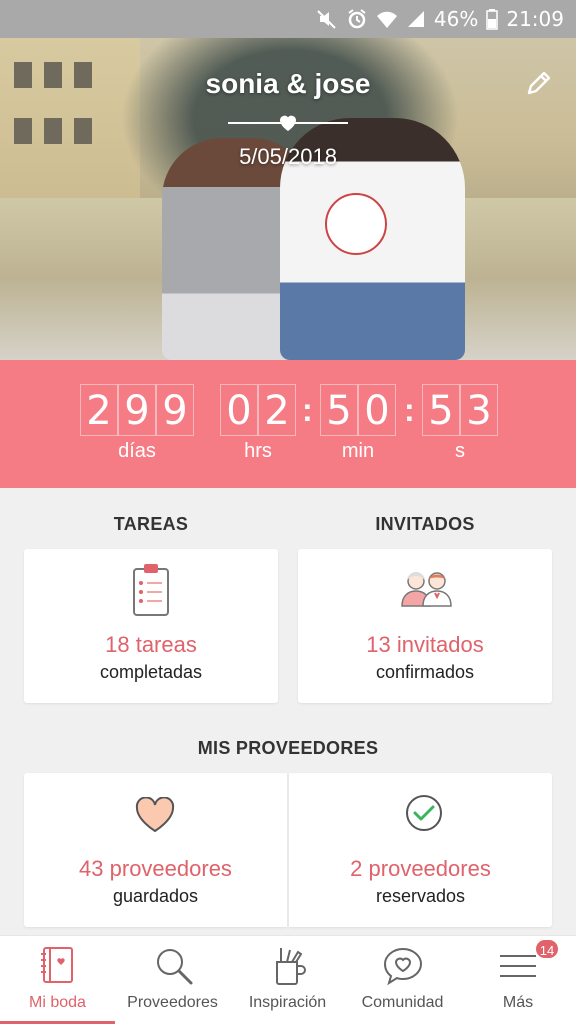 This screenshot has width=576, height=1024. What do you see at coordinates (539, 83) in the screenshot?
I see `edit-icon` at bounding box center [539, 83].